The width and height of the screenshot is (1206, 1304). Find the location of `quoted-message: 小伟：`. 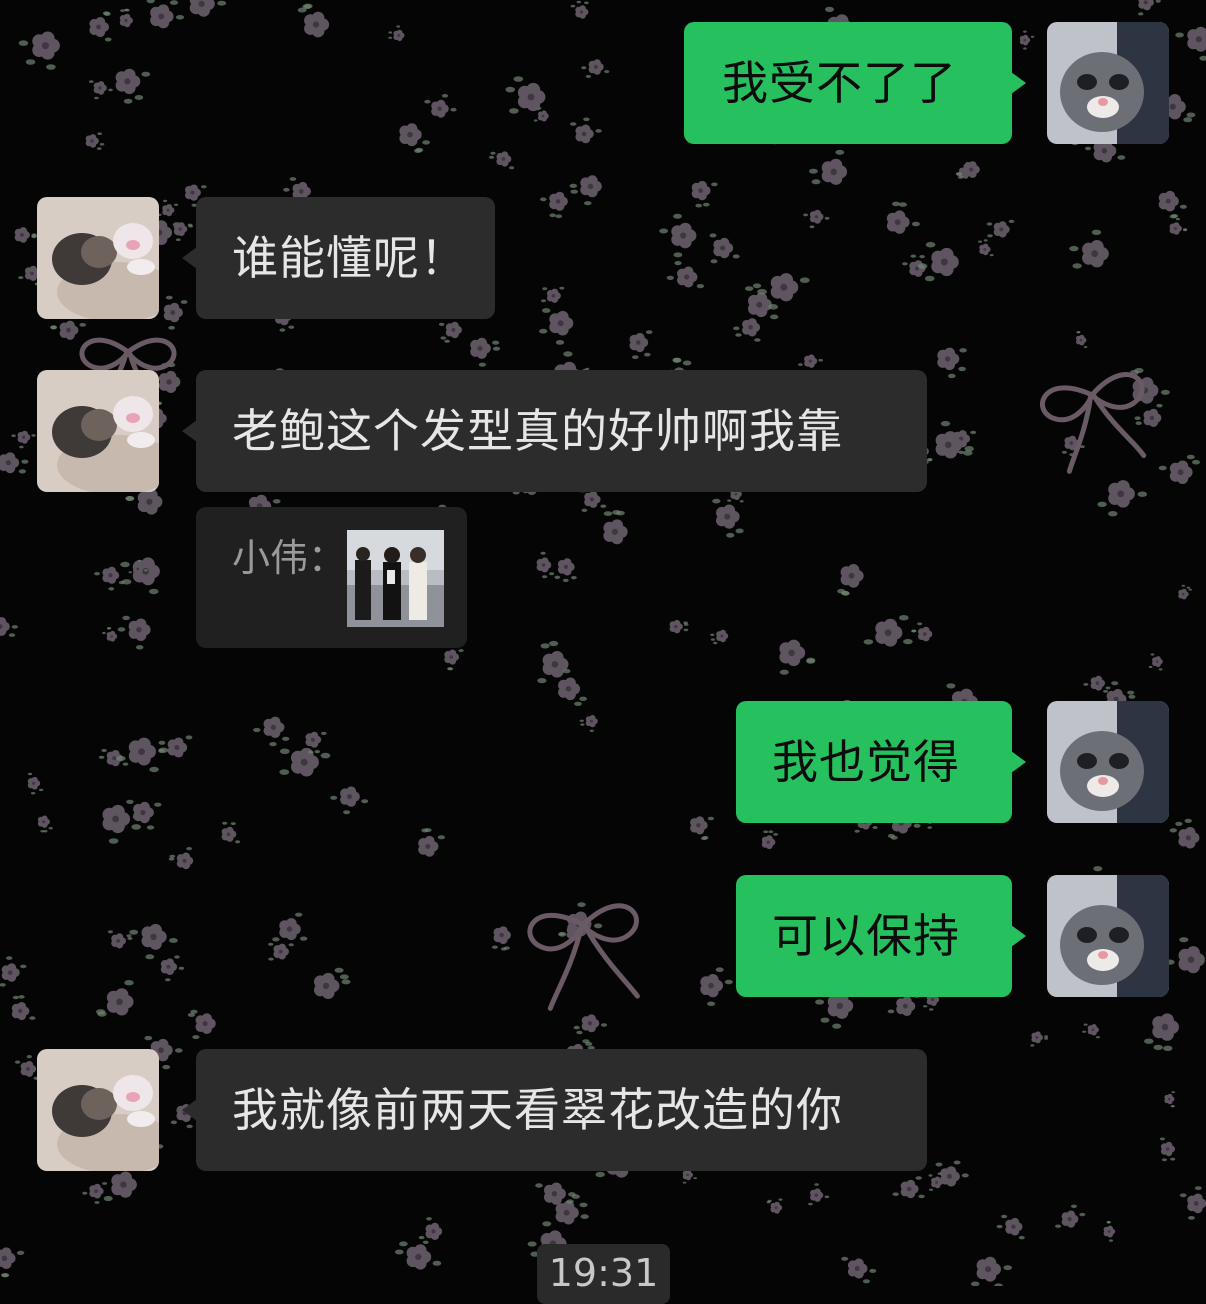

quoted-message: 小伟： is located at coordinates (331, 577).